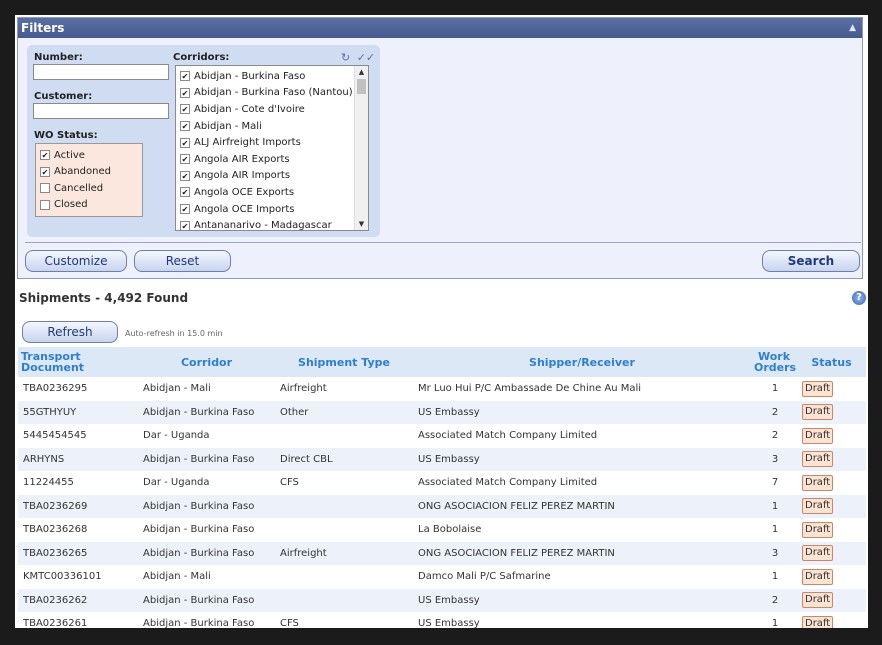  I want to click on corridors-label: Corridors:, so click(201, 57).